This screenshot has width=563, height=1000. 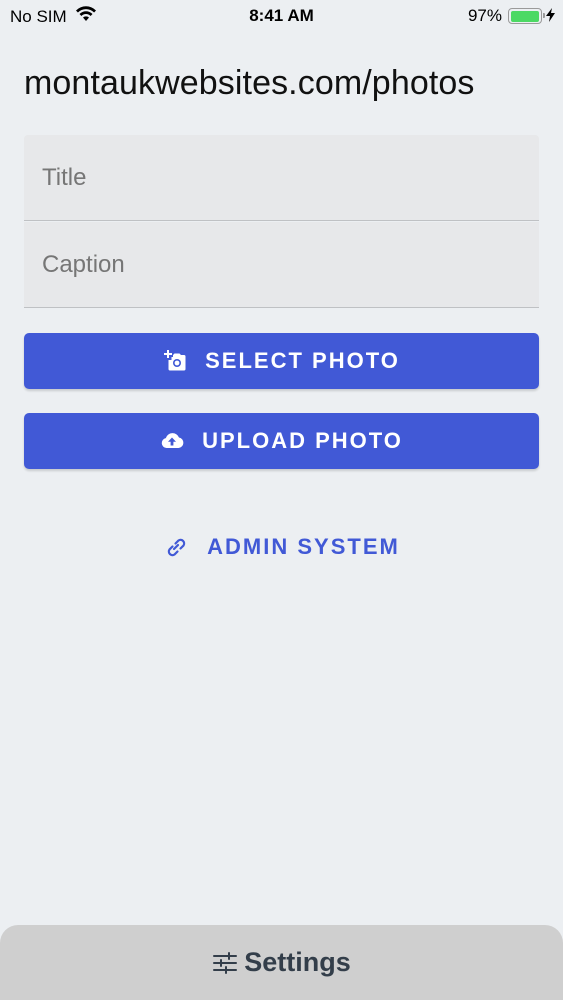 I want to click on battery-icon, so click(x=526, y=16).